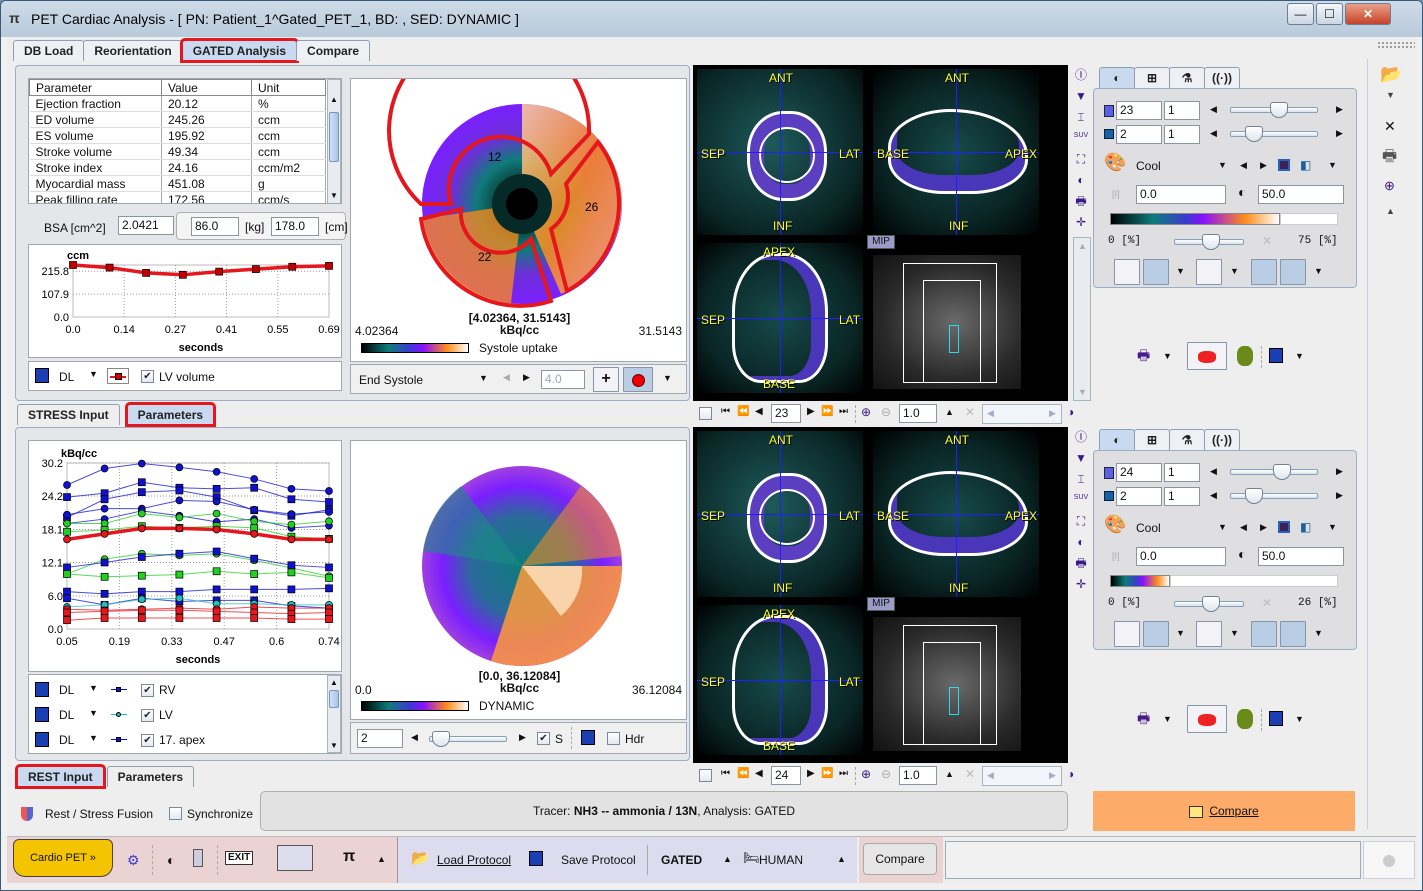 This screenshot has width=1423, height=891. What do you see at coordinates (1081, 437) in the screenshot?
I see `info-icon: Ⓘ` at bounding box center [1081, 437].